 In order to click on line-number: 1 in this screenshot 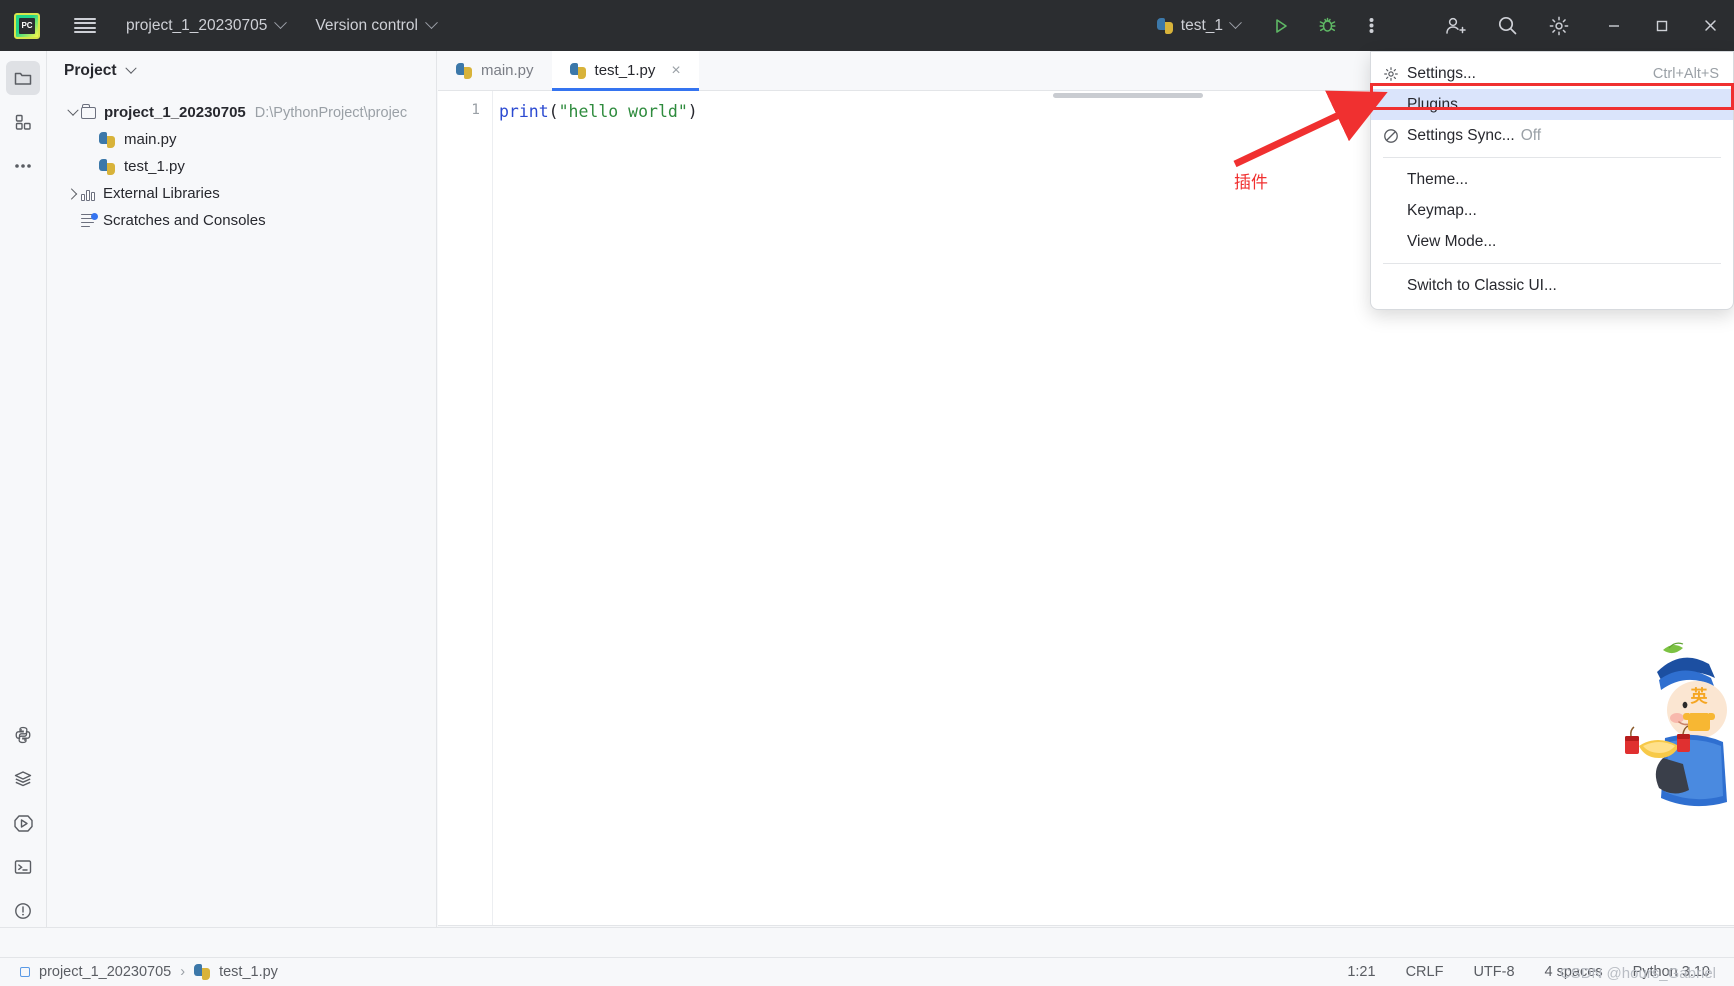, I will do `click(475, 110)`.